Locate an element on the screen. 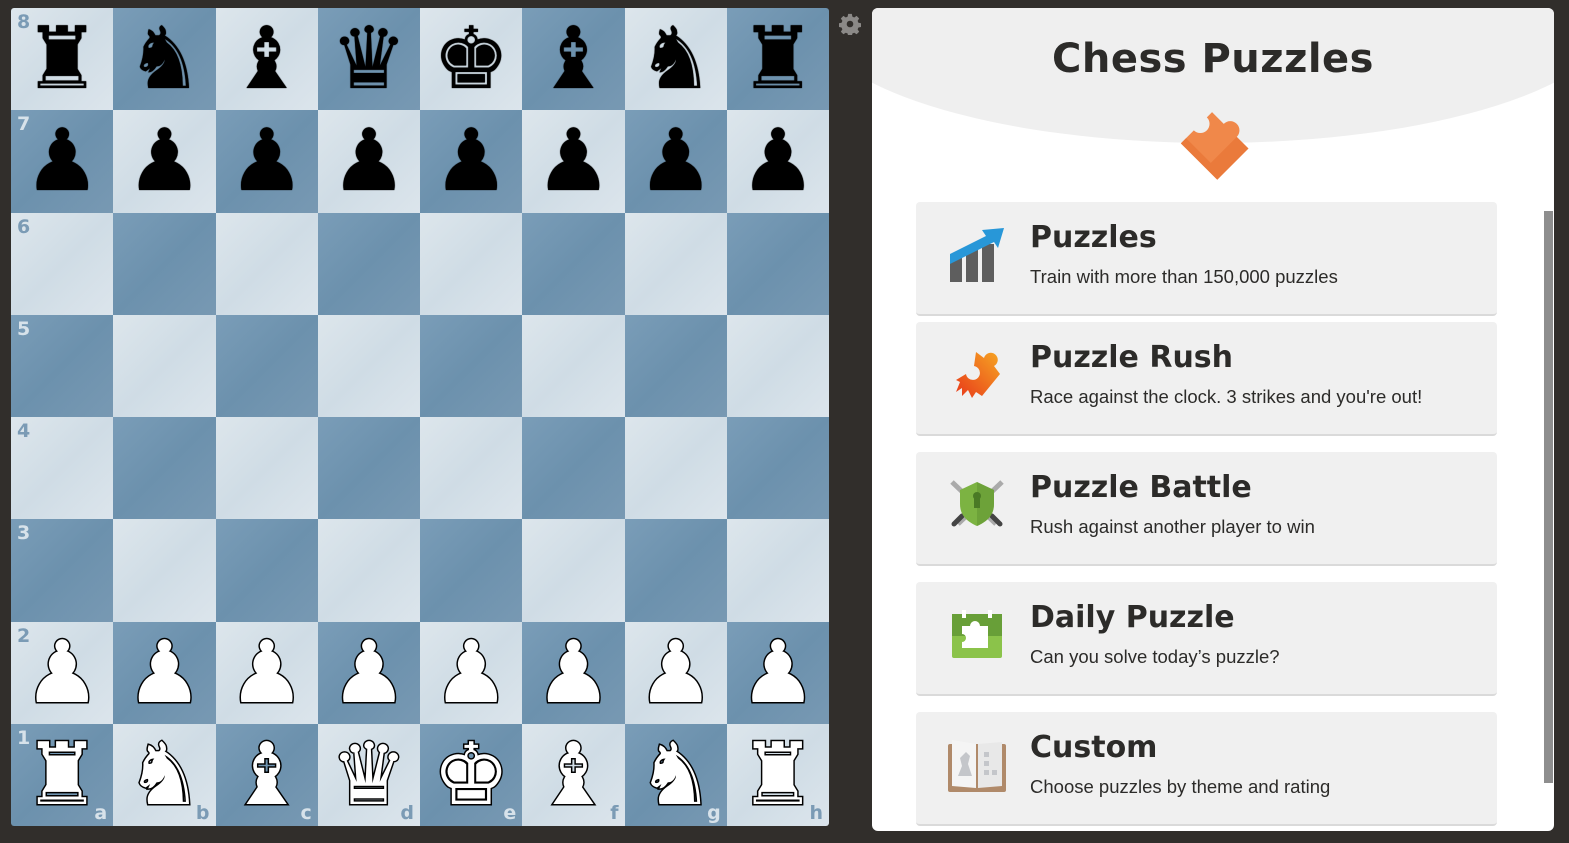 The height and width of the screenshot is (843, 1569). white-queen-icon: ♛ is located at coordinates (369, 774).